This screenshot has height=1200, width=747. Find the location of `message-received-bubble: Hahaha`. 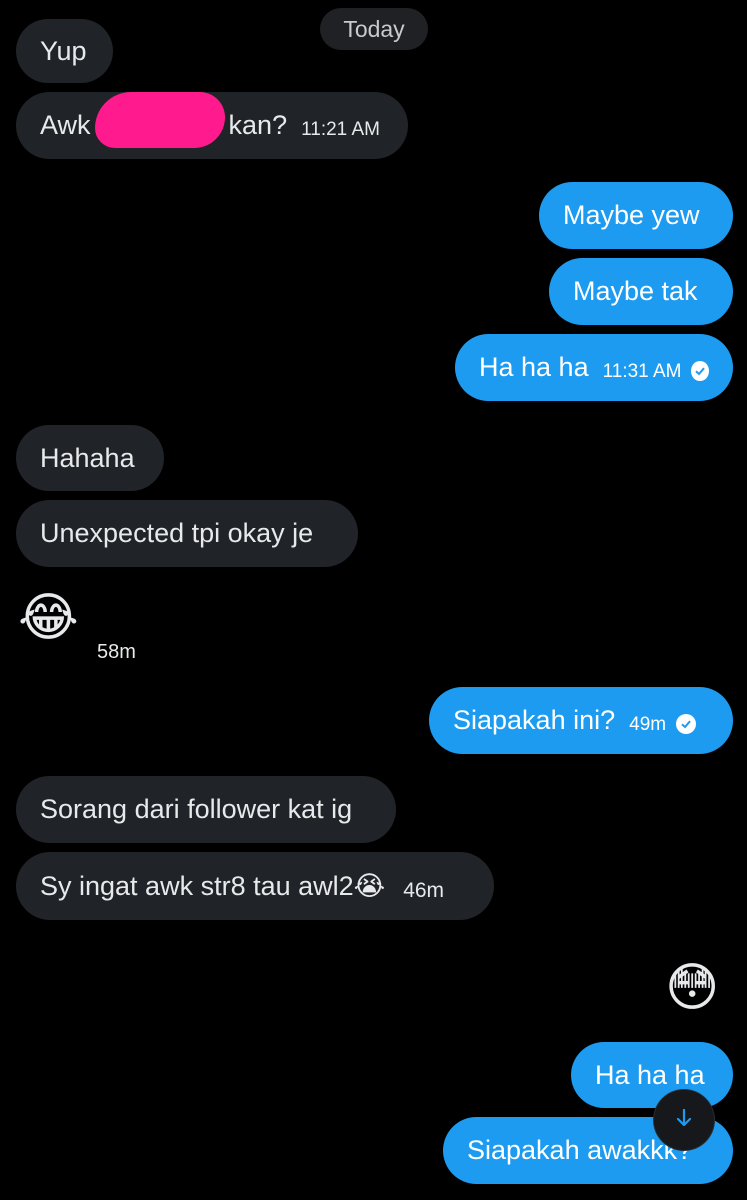

message-received-bubble: Hahaha is located at coordinates (90, 458).